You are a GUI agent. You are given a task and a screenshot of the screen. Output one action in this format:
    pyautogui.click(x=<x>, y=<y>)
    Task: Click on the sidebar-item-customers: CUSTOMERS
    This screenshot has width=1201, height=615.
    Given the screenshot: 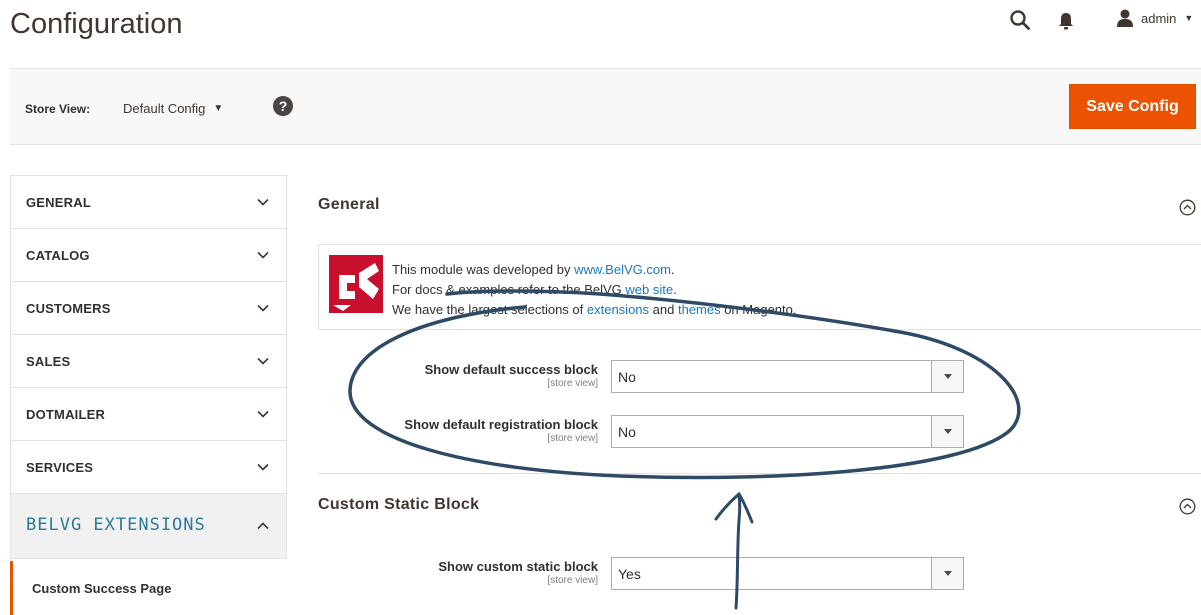 What is the action you would take?
    pyautogui.click(x=148, y=307)
    